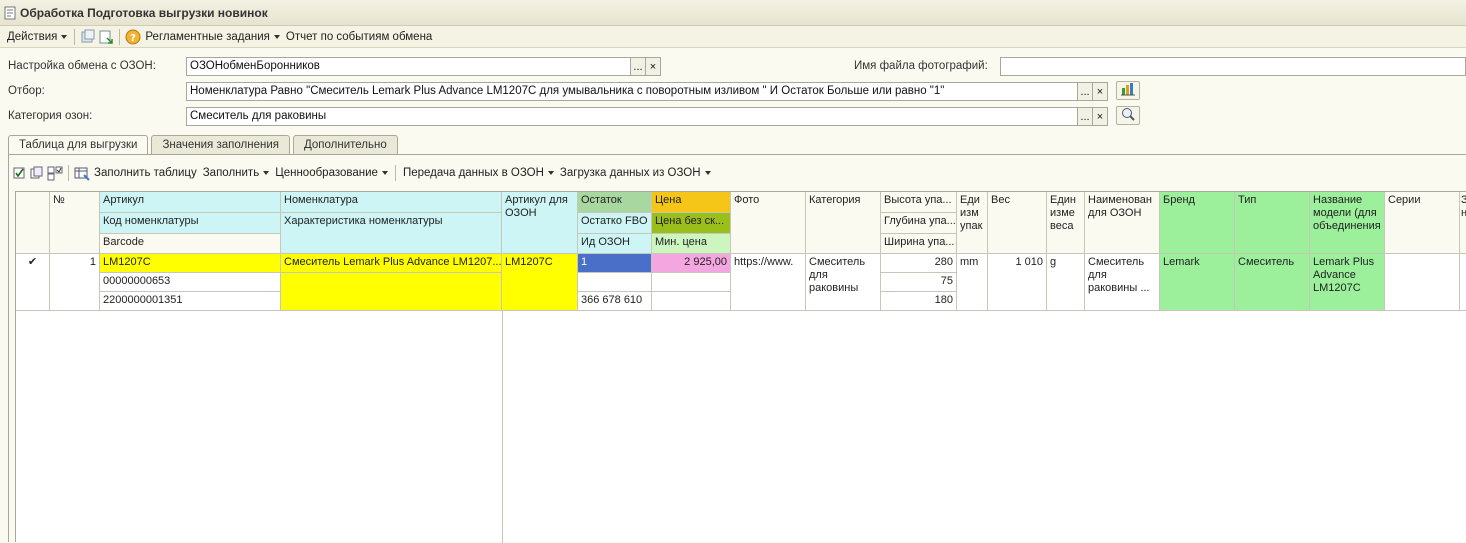 This screenshot has width=1466, height=543. What do you see at coordinates (1017, 223) in the screenshot?
I see `header-weight: Вес` at bounding box center [1017, 223].